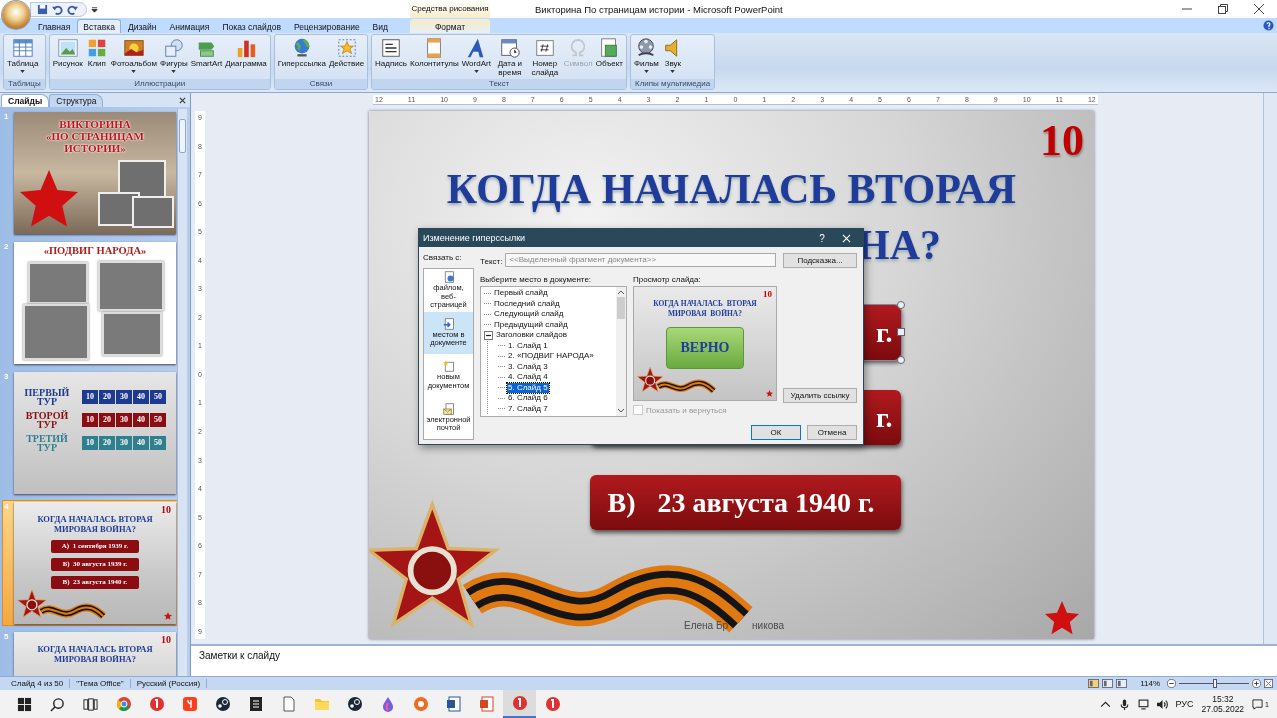  I want to click on chevron-up-icon, so click(1105, 704).